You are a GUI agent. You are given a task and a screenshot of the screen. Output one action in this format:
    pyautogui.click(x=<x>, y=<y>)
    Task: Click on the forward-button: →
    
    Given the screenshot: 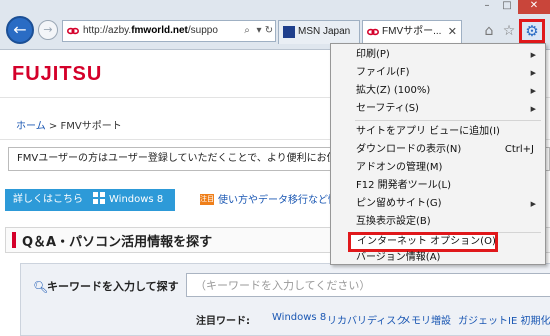 What is the action you would take?
    pyautogui.click(x=48, y=30)
    